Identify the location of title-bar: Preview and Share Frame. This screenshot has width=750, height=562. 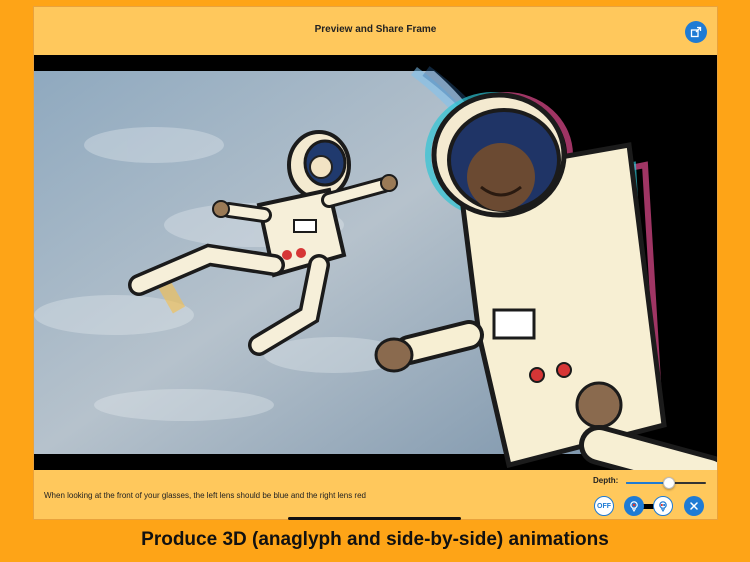
(375, 31).